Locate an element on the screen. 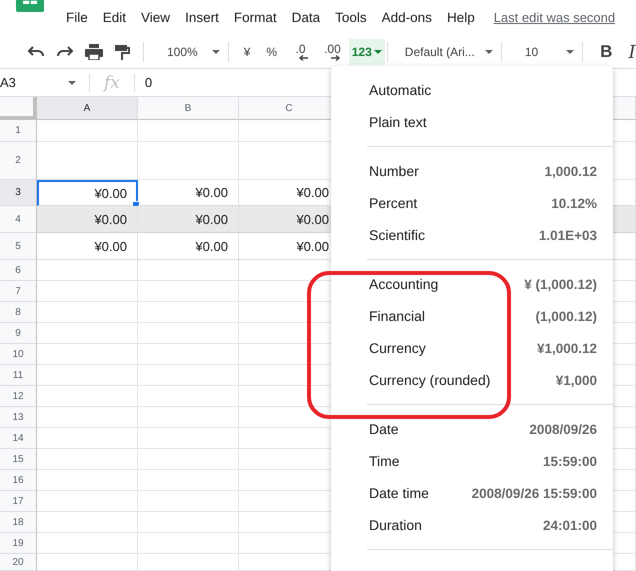 The image size is (636, 571). column-header: A is located at coordinates (87, 108).